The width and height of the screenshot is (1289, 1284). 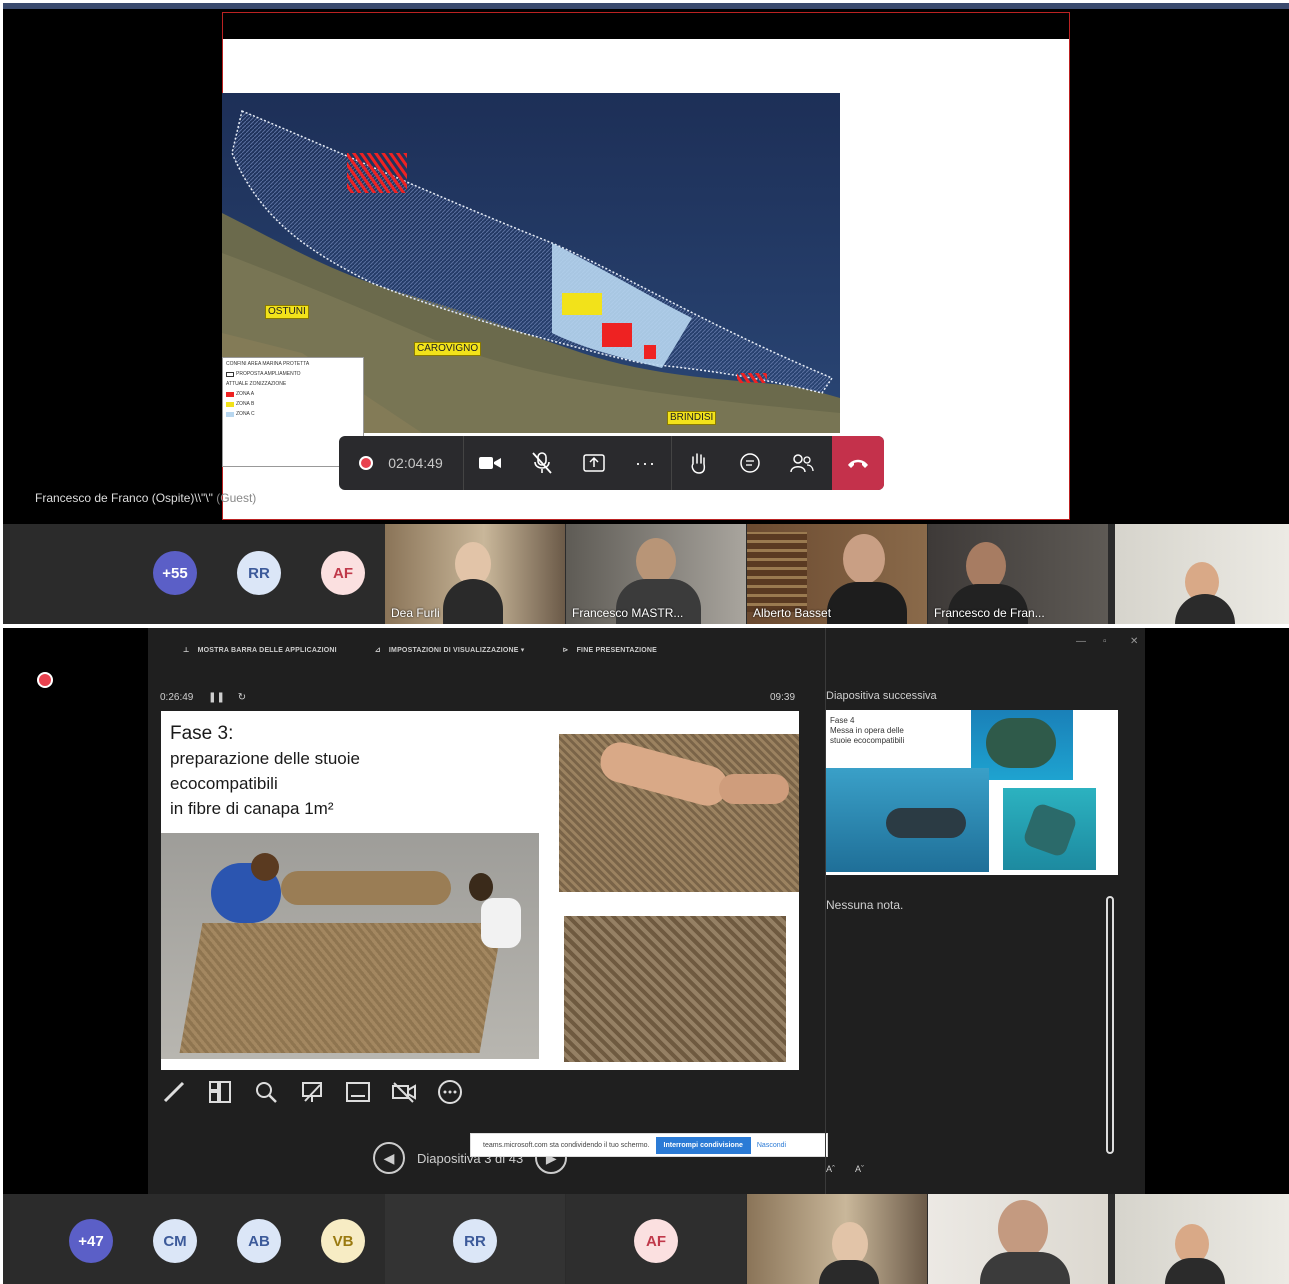 What do you see at coordinates (268, 374) in the screenshot?
I see `legend-item: PROPOSTA AMPLIAMENTO` at bounding box center [268, 374].